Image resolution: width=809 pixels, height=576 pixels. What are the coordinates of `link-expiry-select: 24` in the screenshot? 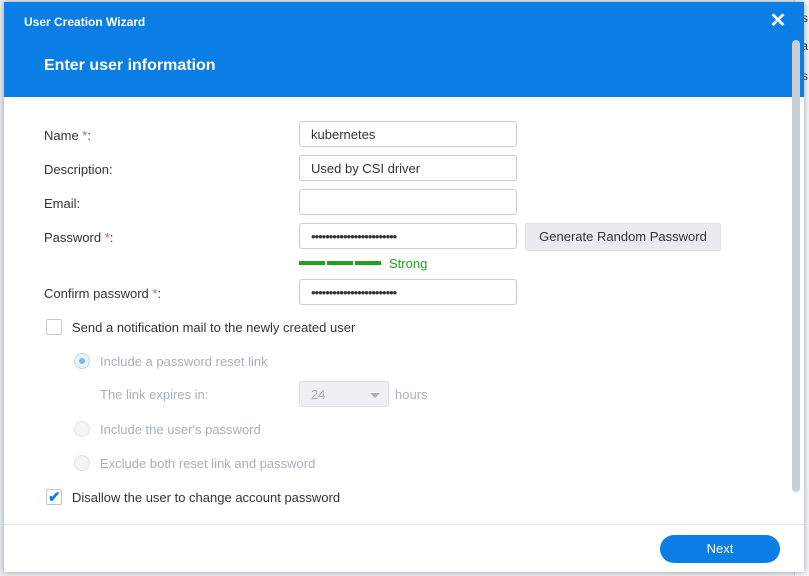 It's located at (344, 394).